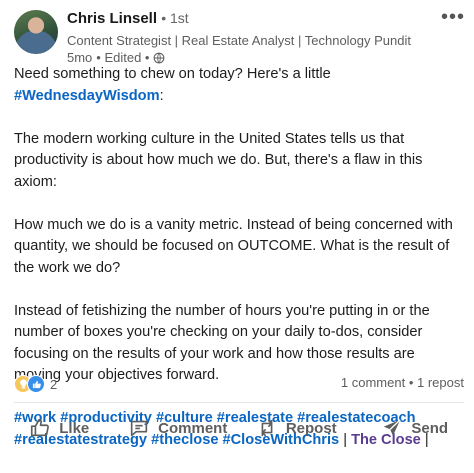 Image resolution: width=474 pixels, height=473 pixels. I want to click on reaction-summary: 2, so click(35, 384).